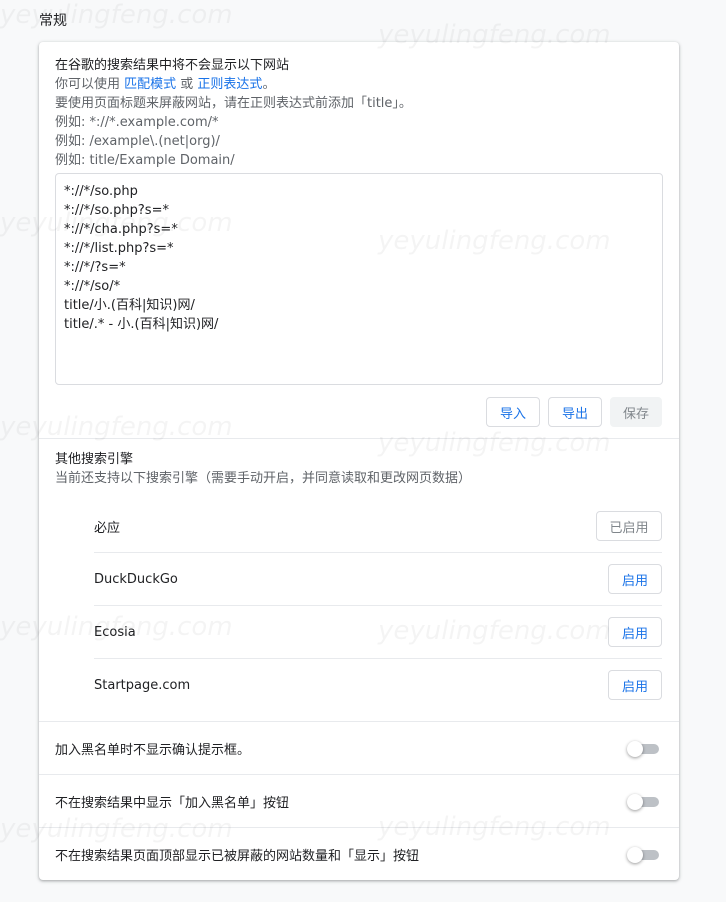 Image resolution: width=726 pixels, height=902 pixels. I want to click on toggle-row-hide-blocked-count: 不在搜索结果页面顶部显示已被屏蔽的网站数量和「显示」按钮, so click(359, 854).